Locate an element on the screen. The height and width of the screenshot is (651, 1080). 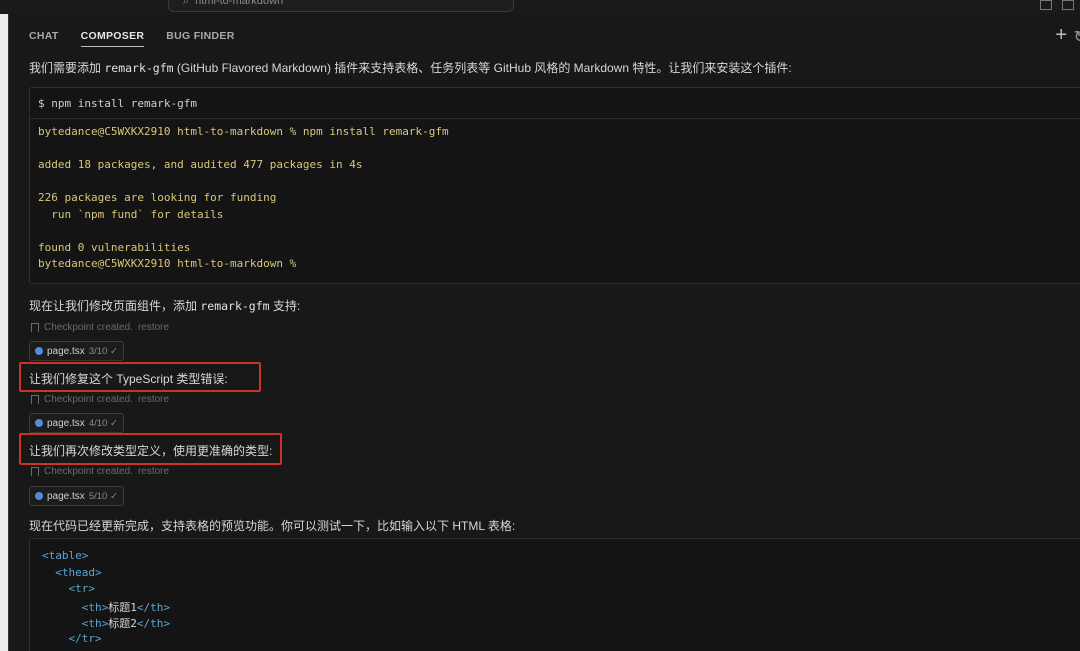
code-line: </tr> is located at coordinates (72, 638).